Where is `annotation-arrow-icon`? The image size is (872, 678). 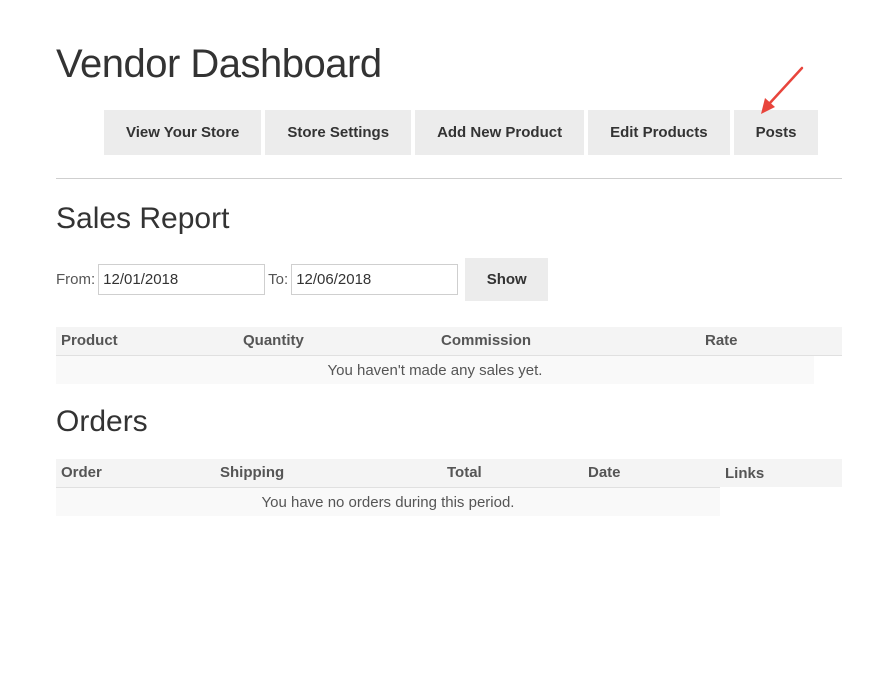
annotation-arrow-icon is located at coordinates (782, 90).